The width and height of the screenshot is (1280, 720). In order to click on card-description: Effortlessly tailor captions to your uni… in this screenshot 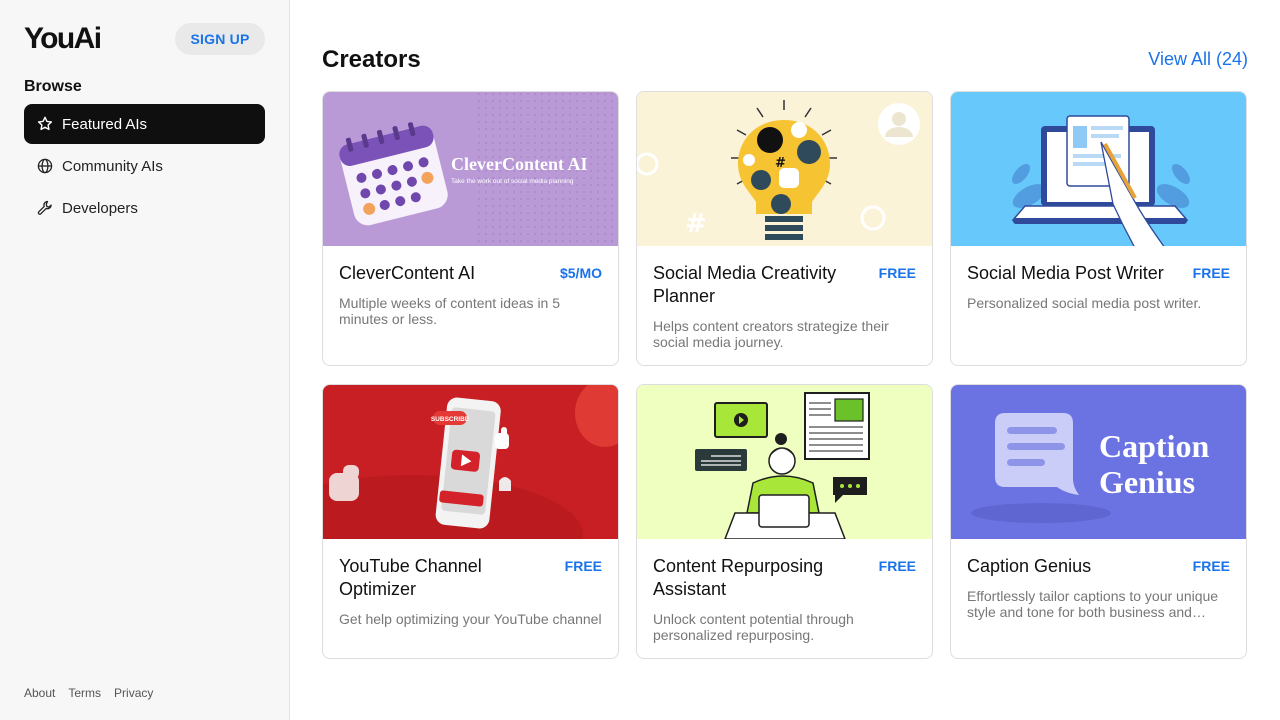, I will do `click(1093, 604)`.